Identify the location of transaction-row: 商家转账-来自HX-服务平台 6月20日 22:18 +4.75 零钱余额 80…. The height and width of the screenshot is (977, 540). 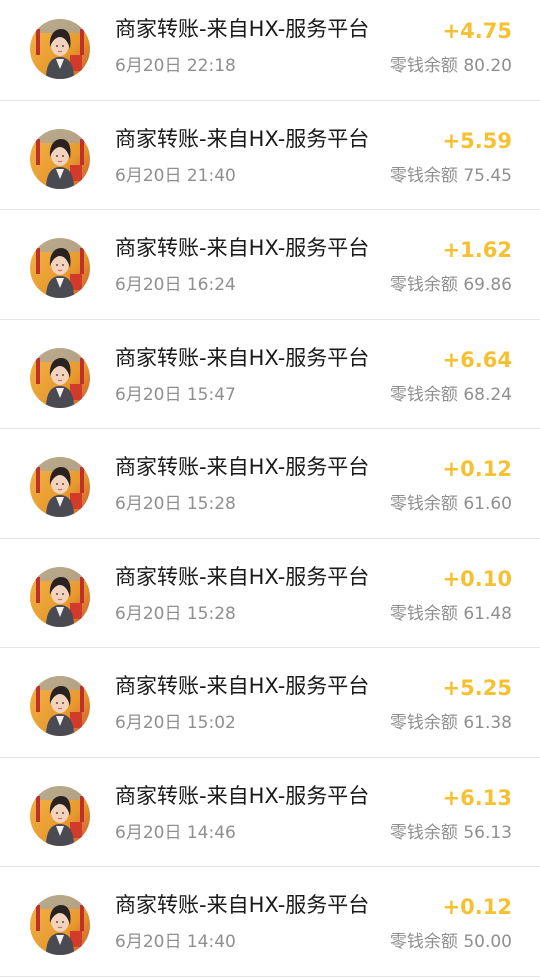
(270, 50).